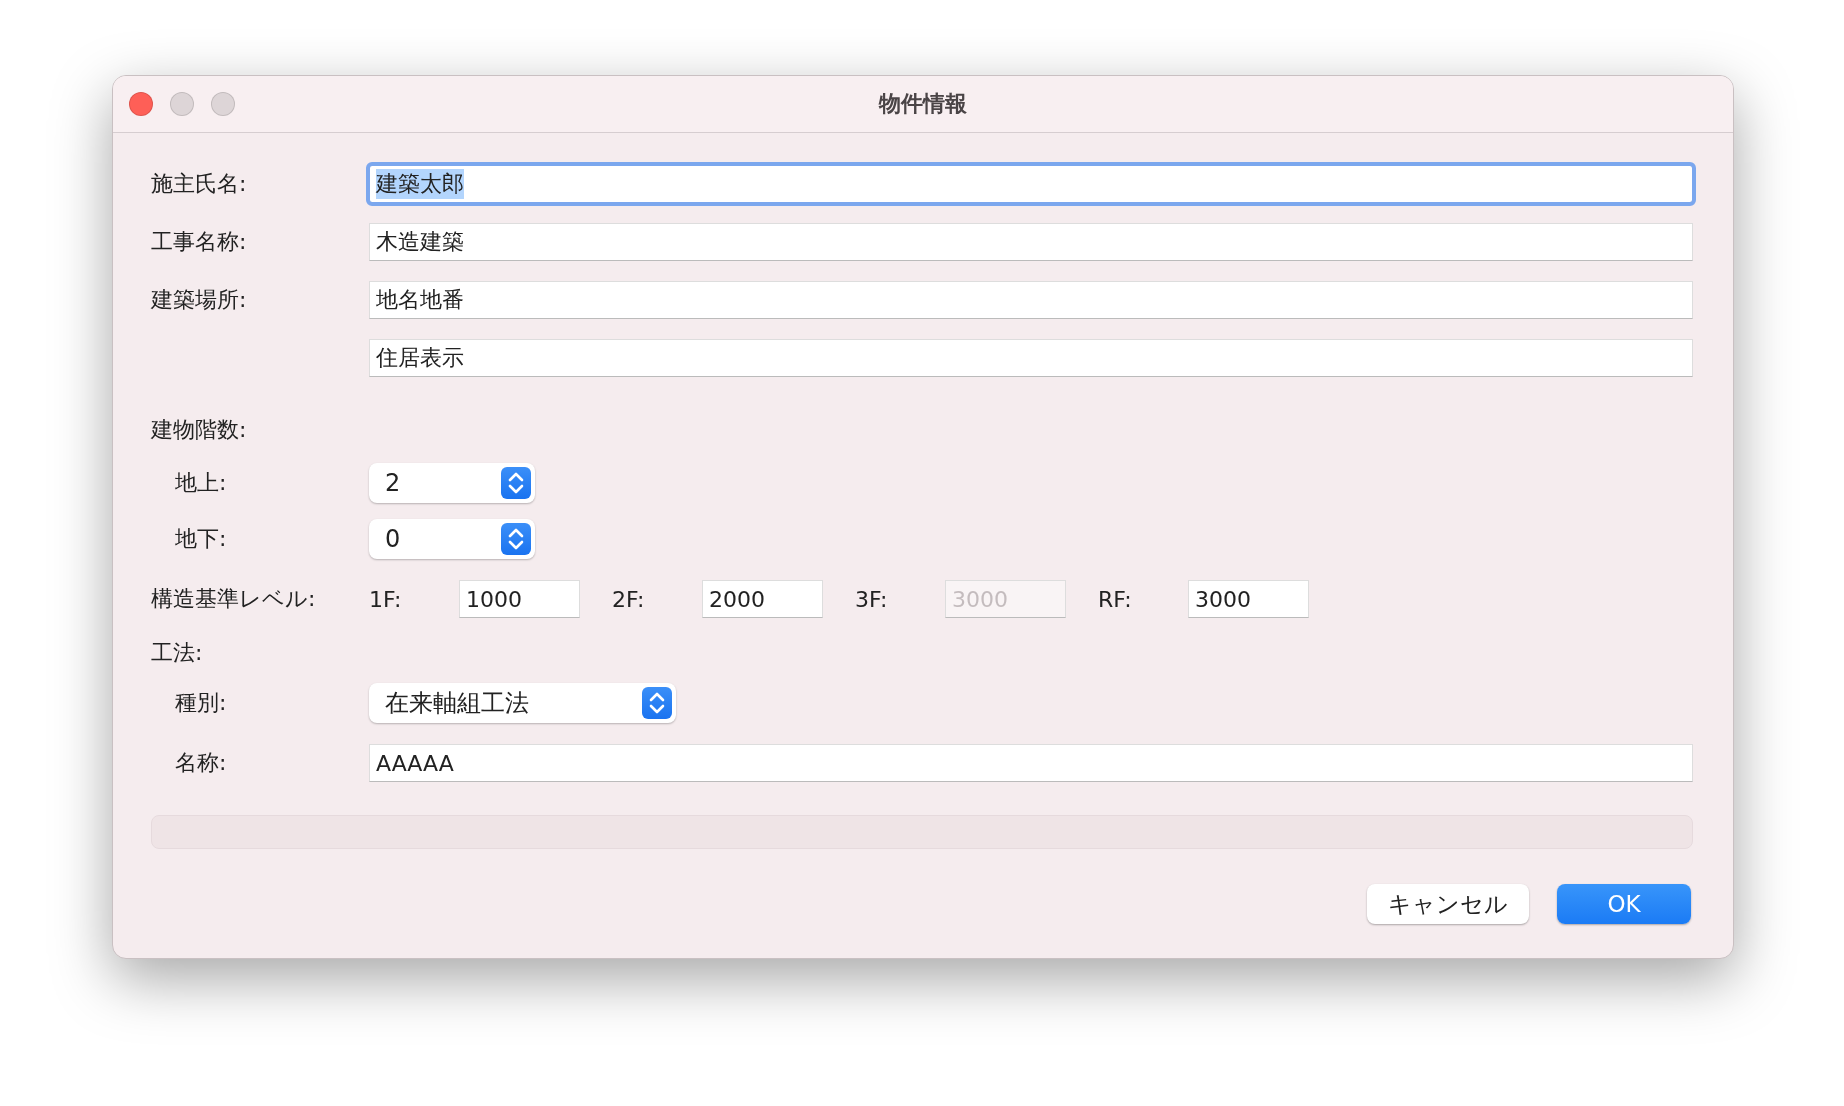 This screenshot has height=1106, width=1844. I want to click on cancel-button: キャンセル, so click(1448, 904).